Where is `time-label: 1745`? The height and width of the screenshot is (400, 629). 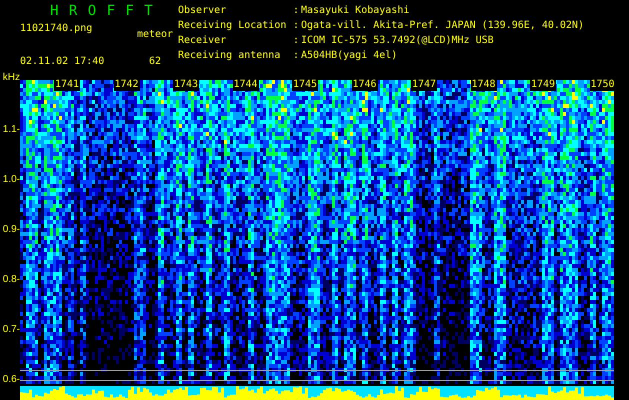 time-label: 1745 is located at coordinates (305, 84).